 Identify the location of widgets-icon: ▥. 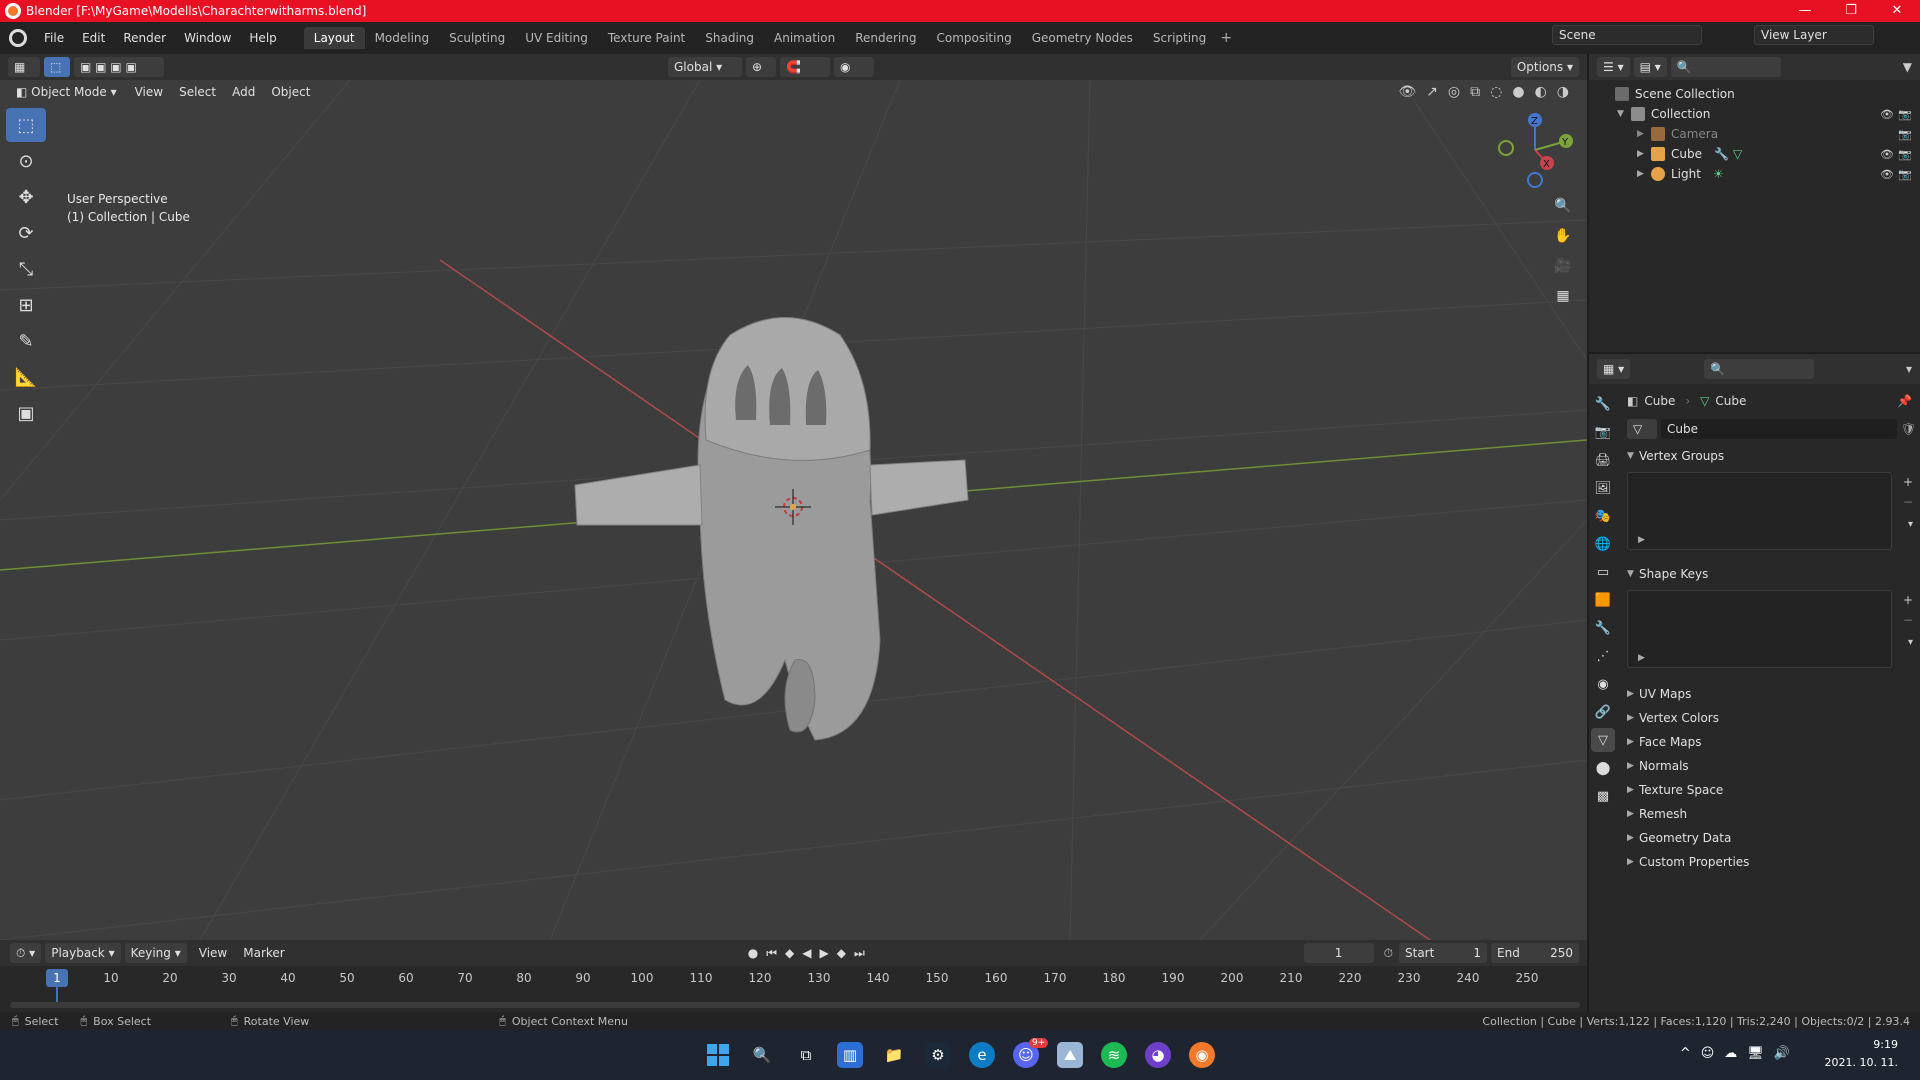
(850, 1055).